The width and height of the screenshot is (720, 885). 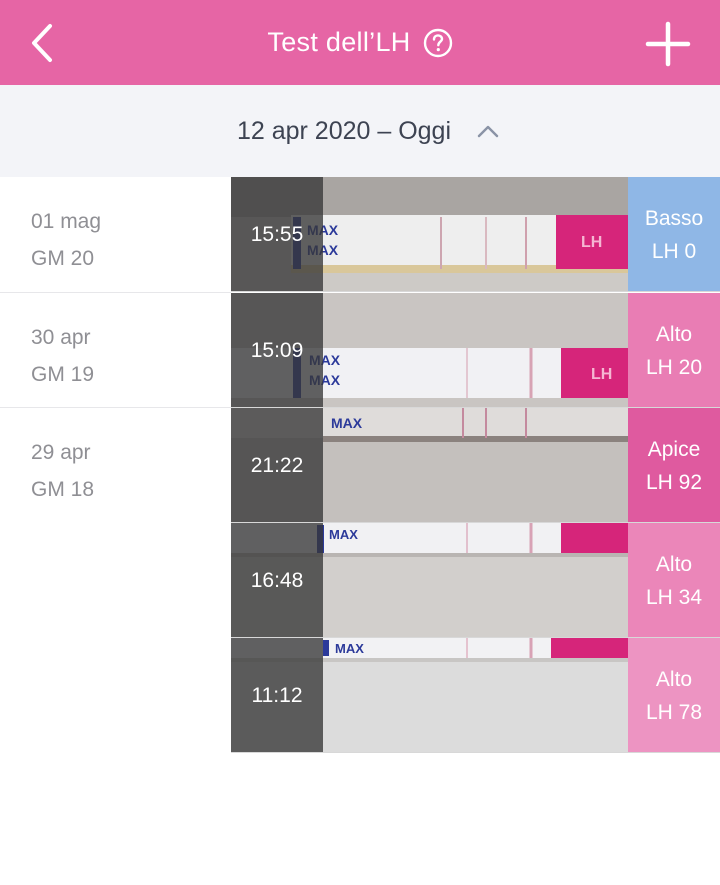 I want to click on test-time: 15:09, so click(x=277, y=350).